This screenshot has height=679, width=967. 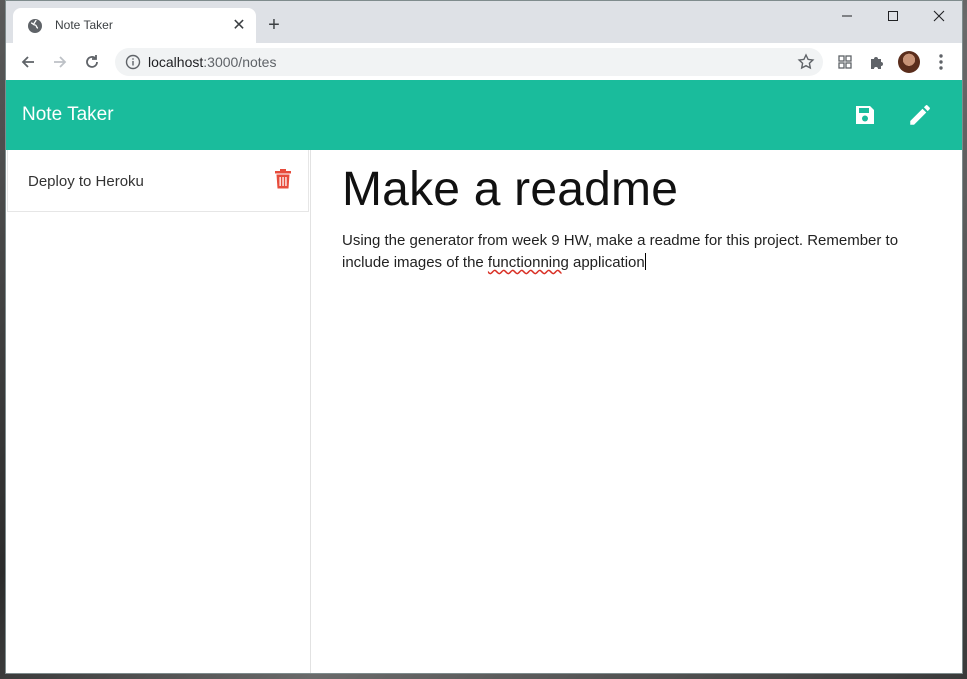 What do you see at coordinates (176, 62) in the screenshot?
I see `url-host: localhost` at bounding box center [176, 62].